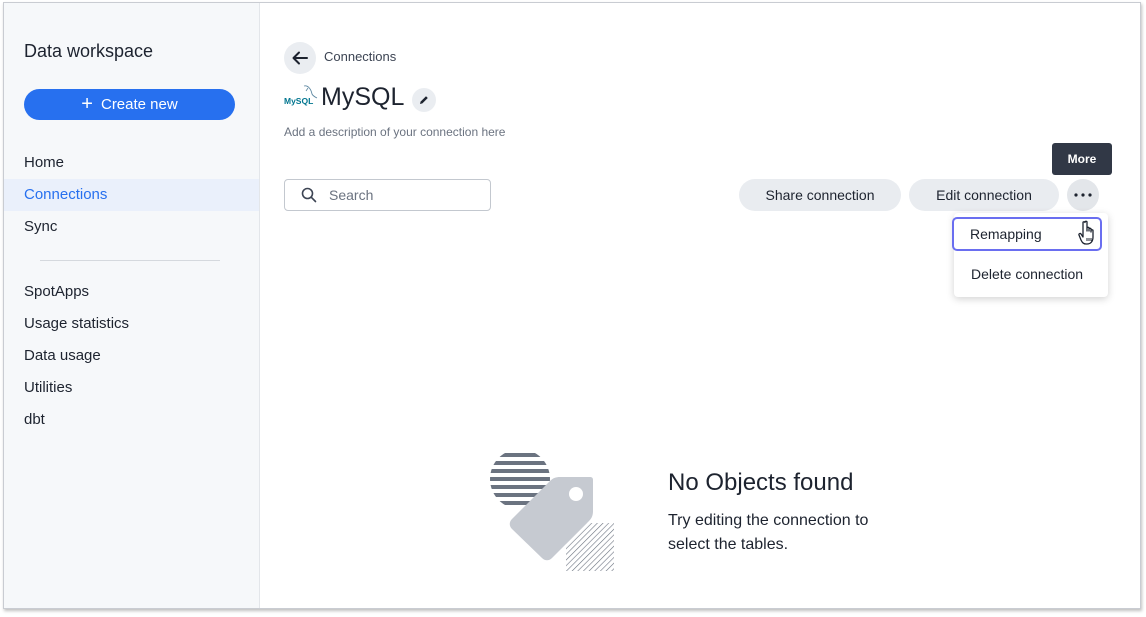  I want to click on edit-title-button, so click(424, 100).